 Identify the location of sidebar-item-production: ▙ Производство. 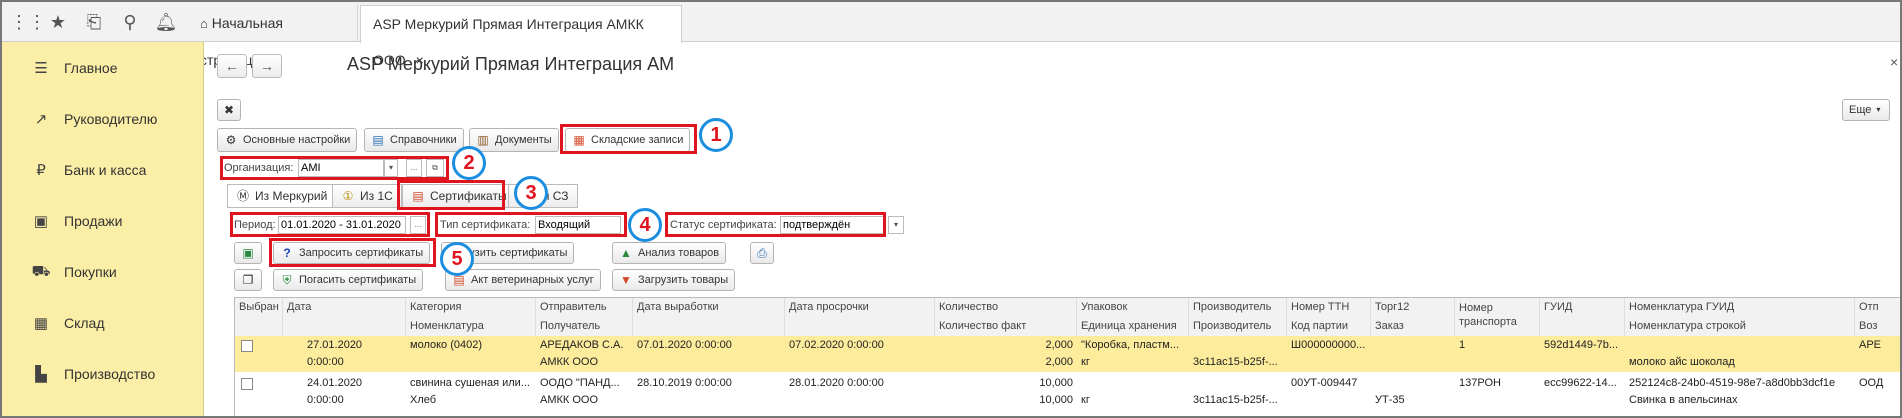
(103, 374).